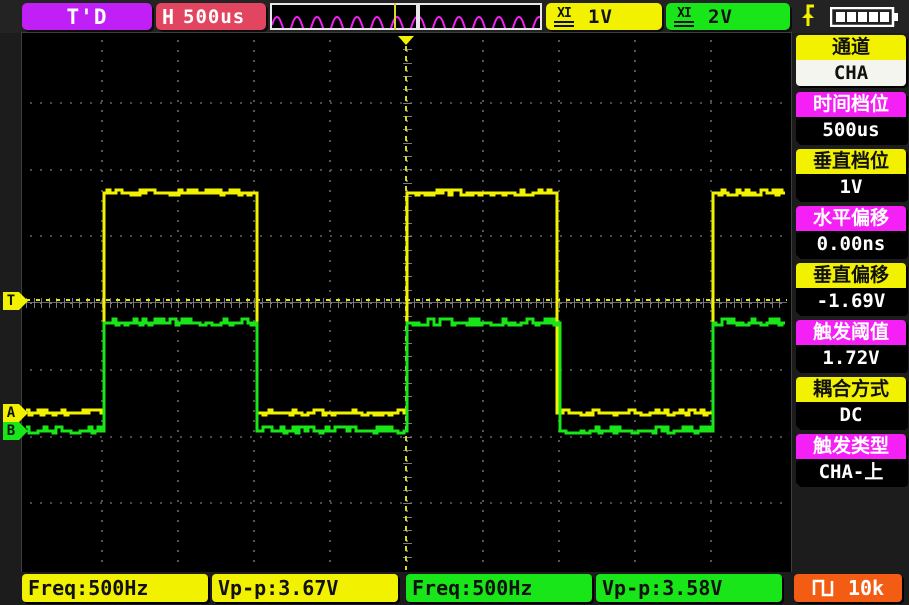 The image size is (909, 605). Describe the element at coordinates (23, 431) in the screenshot. I see `channel-b-ground-marker-tip` at that location.